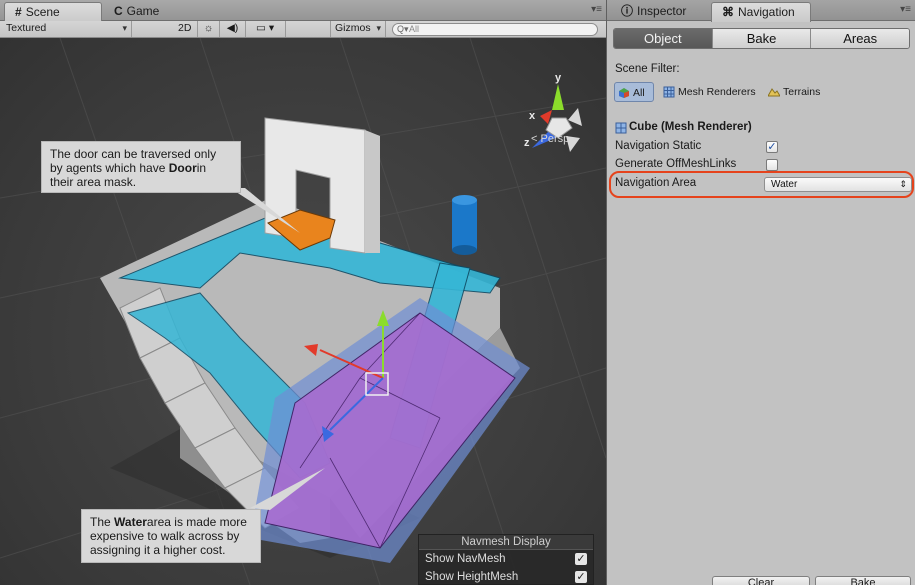  I want to click on tab-game: C Game, so click(139, 11).